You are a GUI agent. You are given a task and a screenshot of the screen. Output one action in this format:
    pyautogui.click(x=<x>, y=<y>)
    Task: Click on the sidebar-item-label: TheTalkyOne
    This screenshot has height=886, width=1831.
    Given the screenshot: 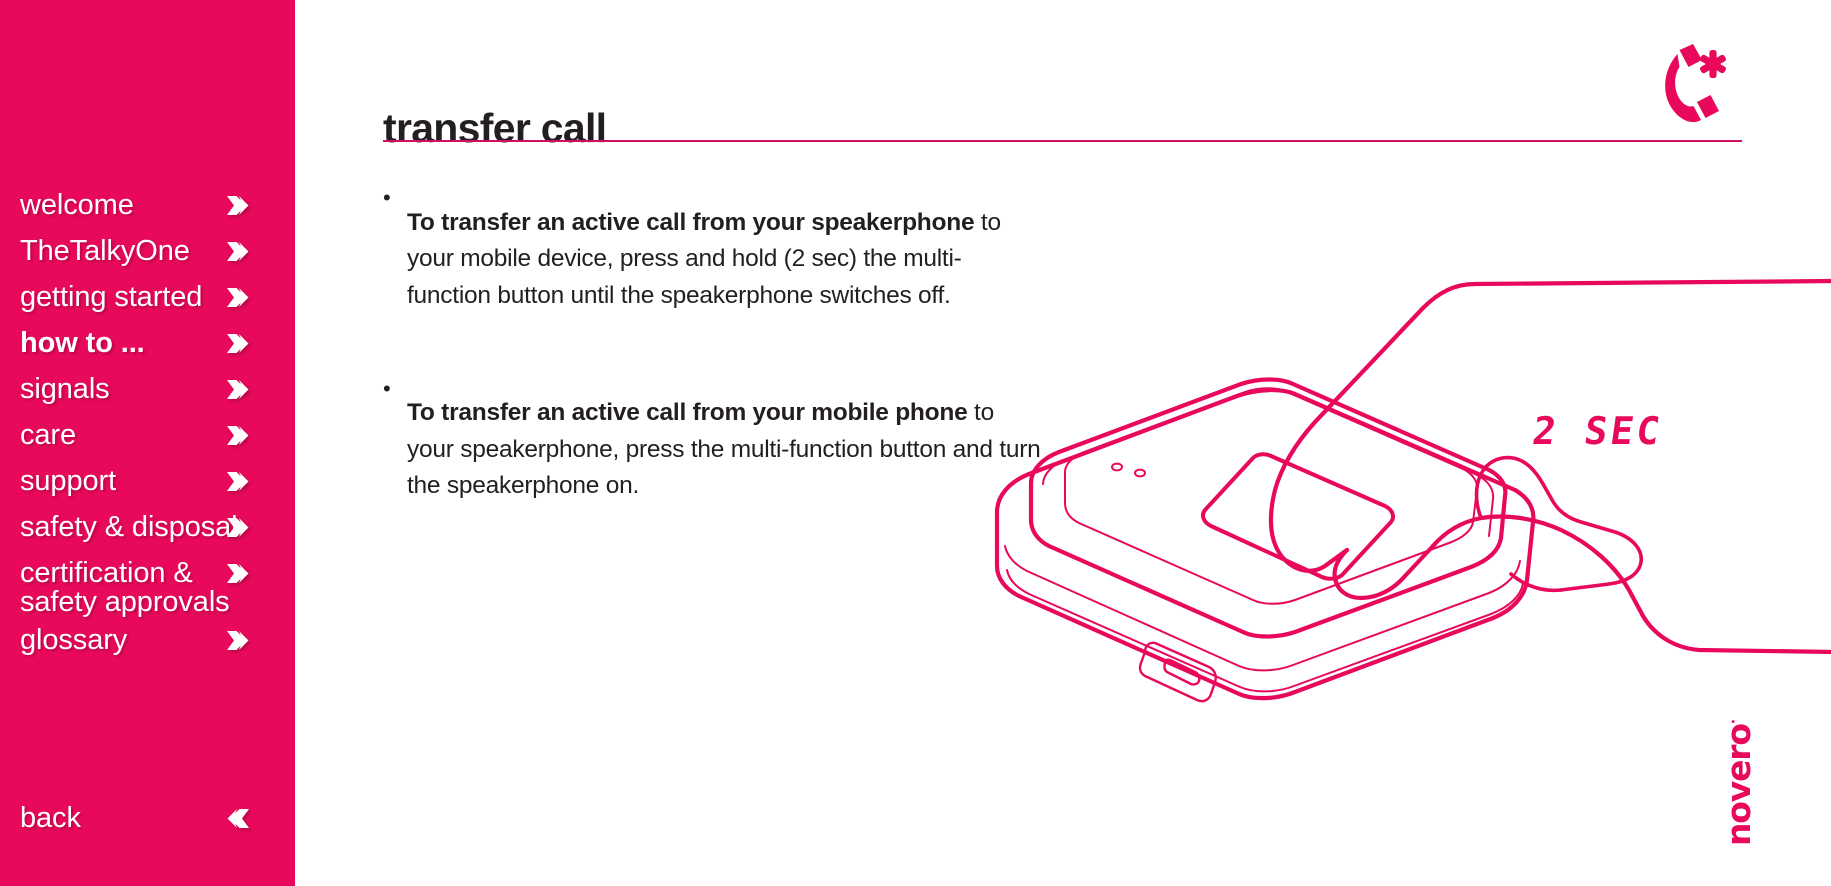 What is the action you would take?
    pyautogui.click(x=105, y=251)
    